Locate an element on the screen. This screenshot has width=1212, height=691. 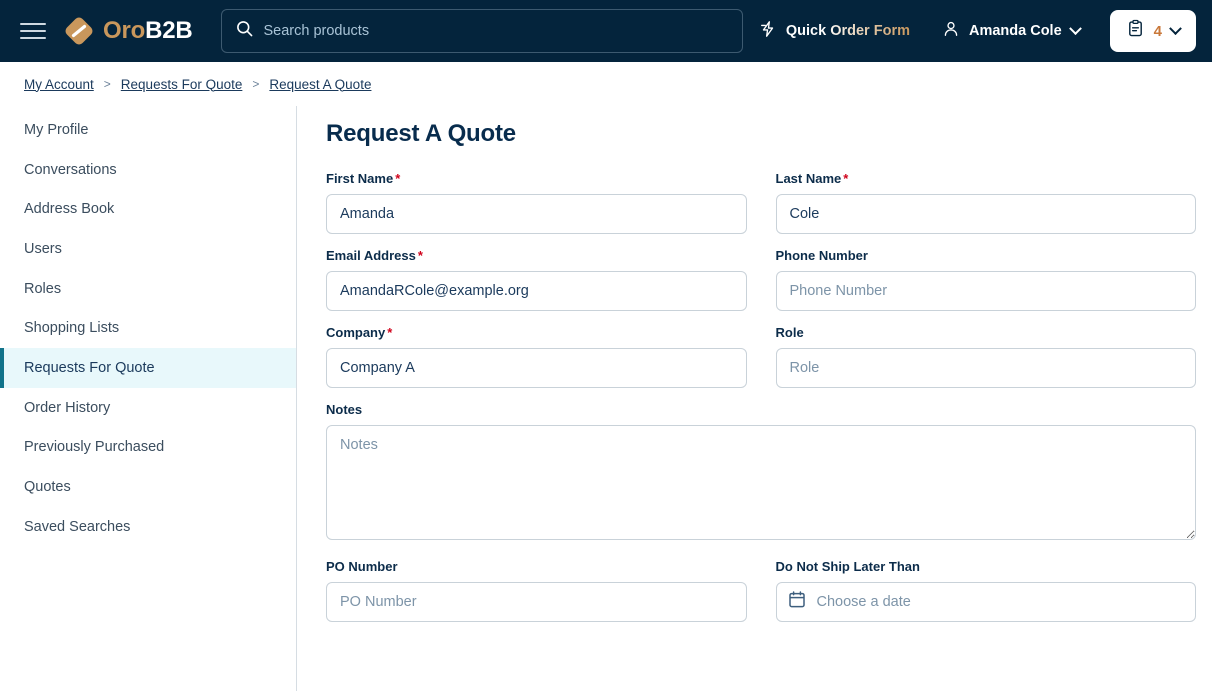
last-name-input is located at coordinates (985, 214).